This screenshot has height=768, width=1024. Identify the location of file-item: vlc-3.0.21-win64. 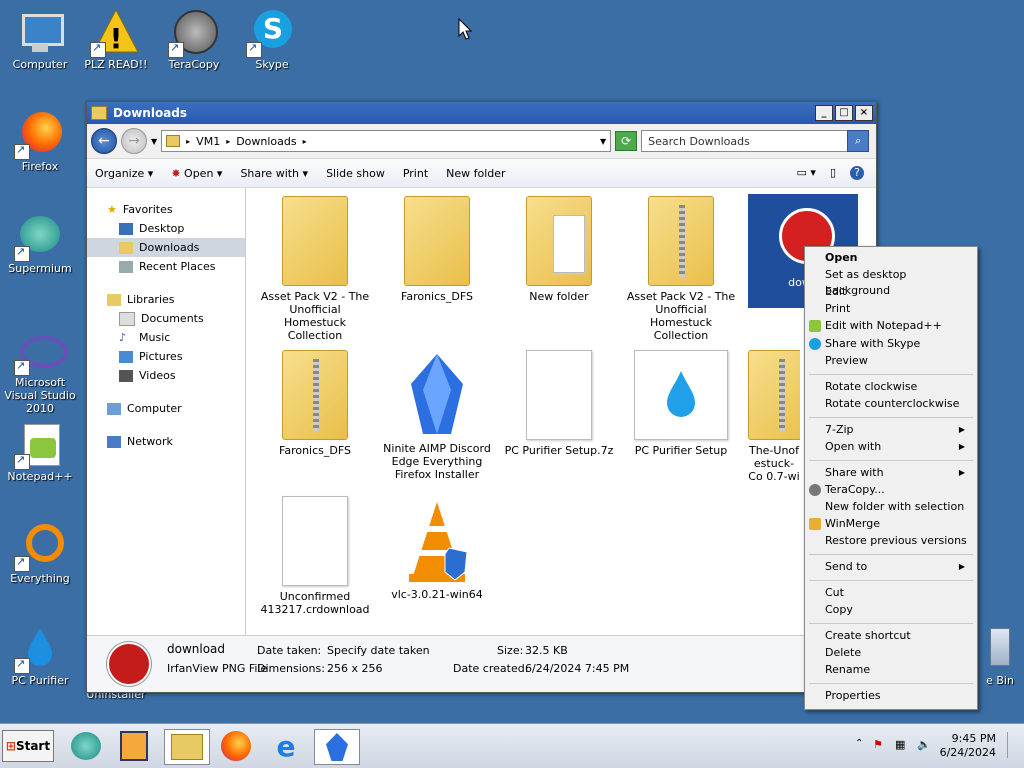
(437, 548).